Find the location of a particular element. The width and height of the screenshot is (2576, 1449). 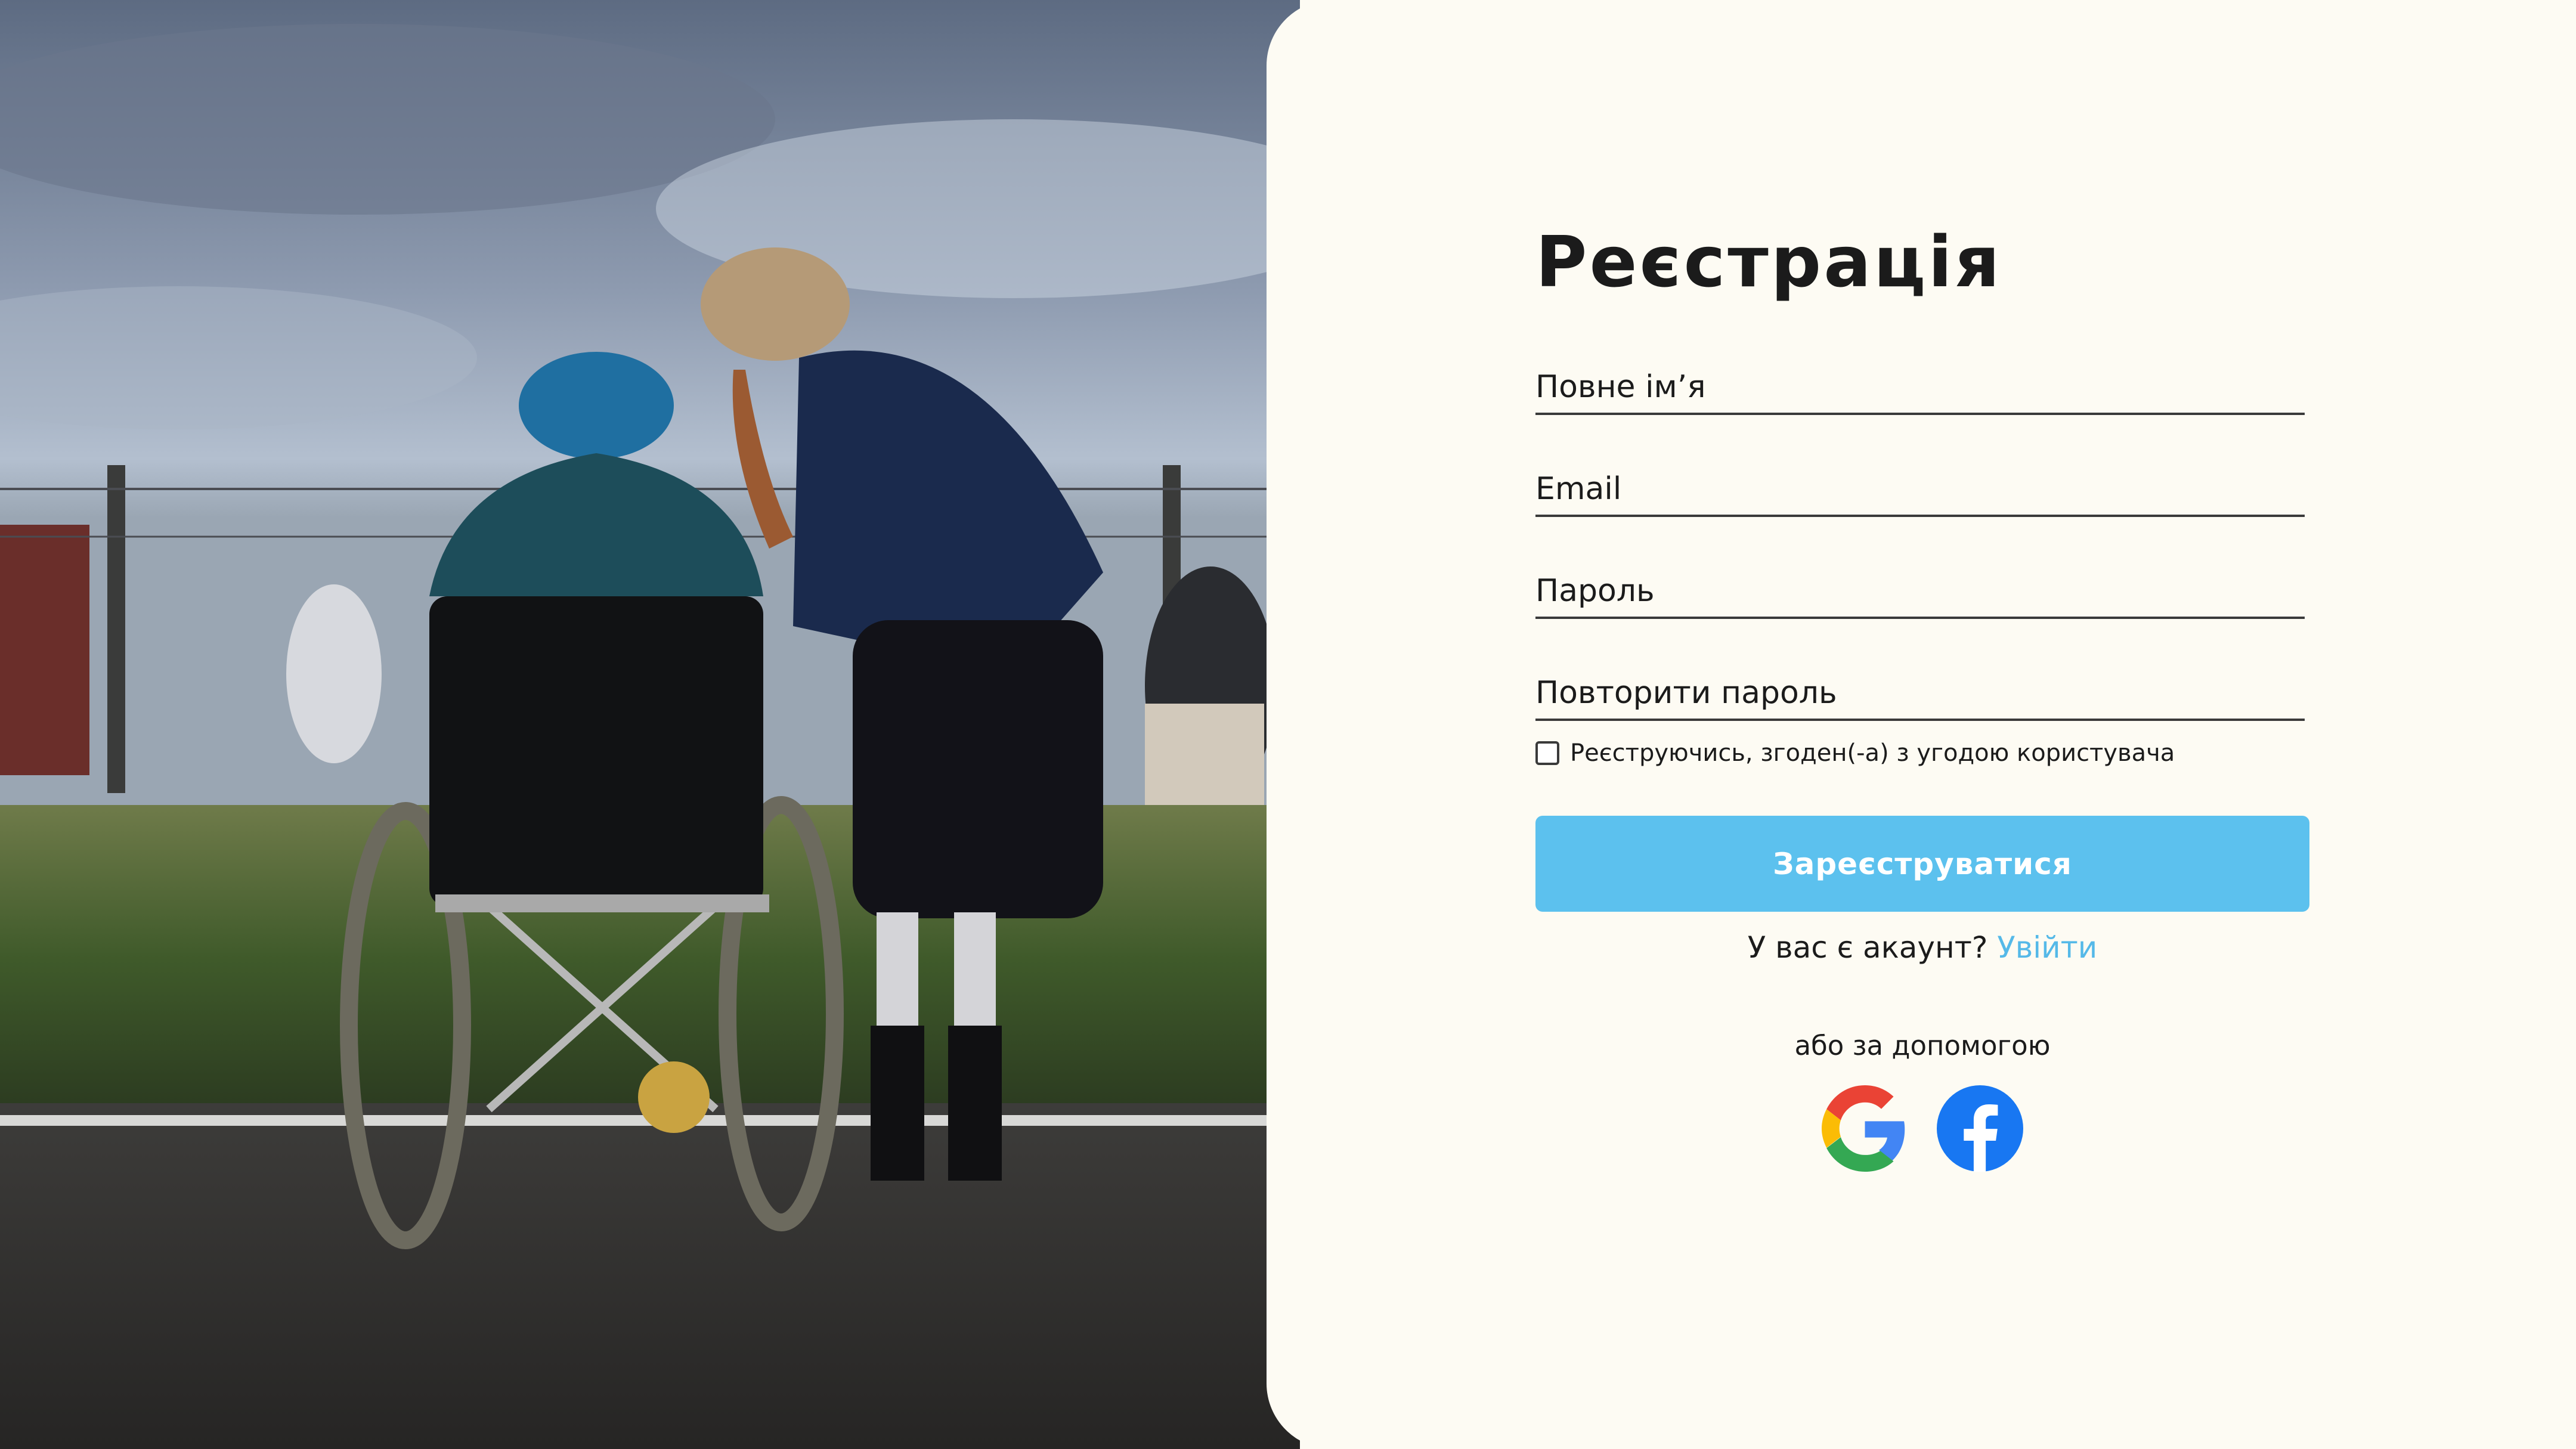

password-field is located at coordinates (1920, 586).